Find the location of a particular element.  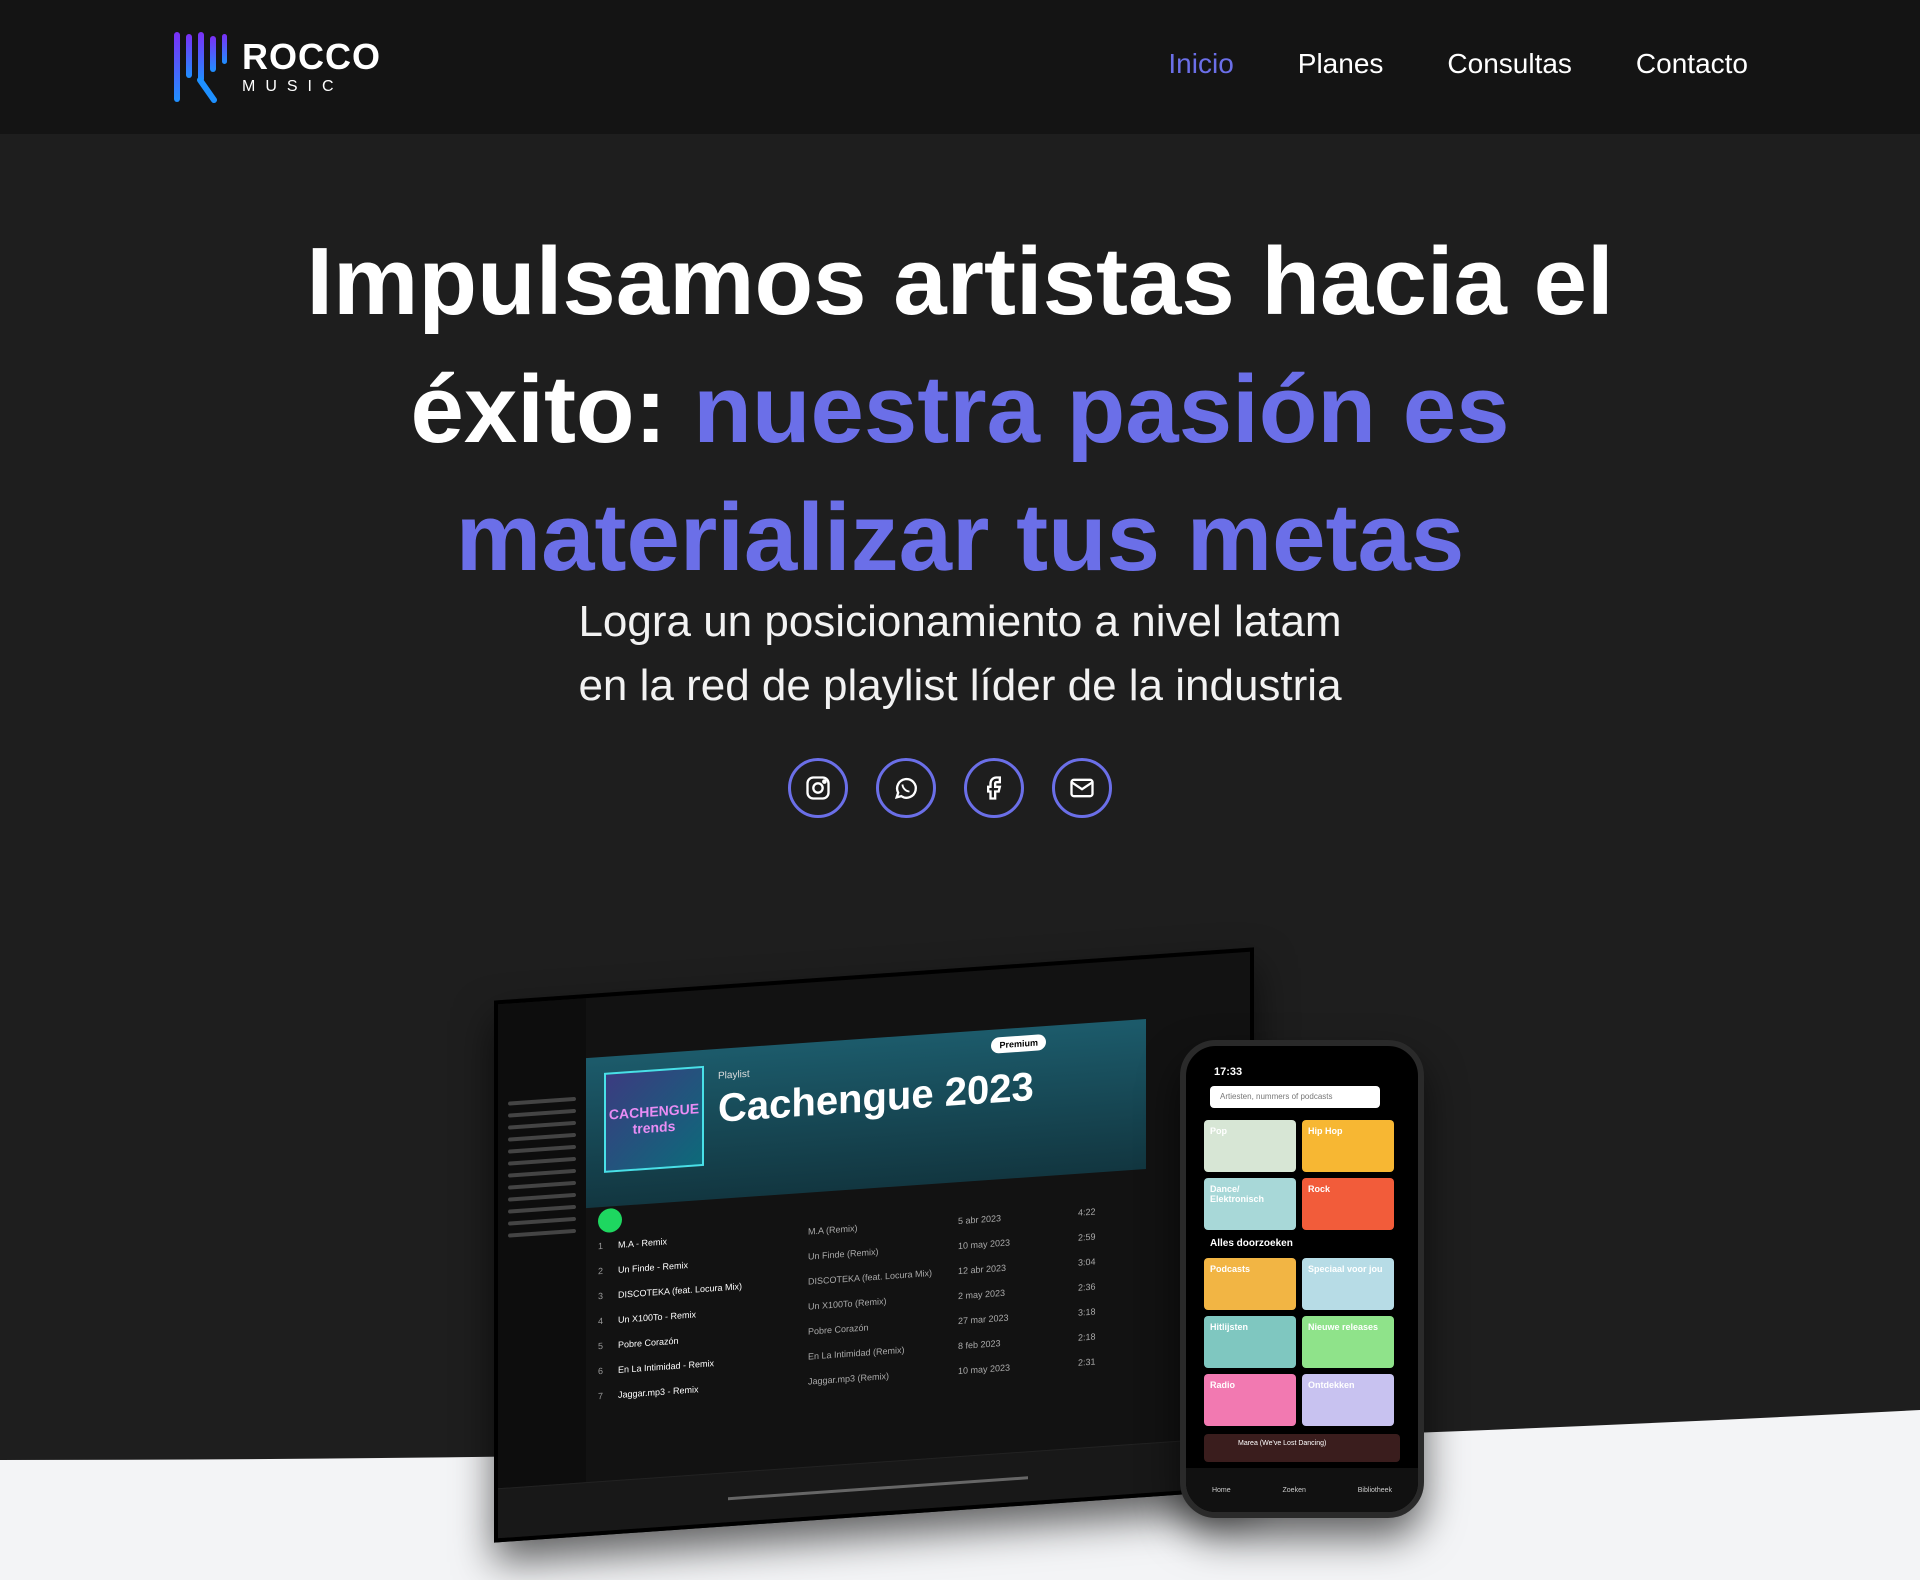

premium-badge: Premium is located at coordinates (1018, 1043).